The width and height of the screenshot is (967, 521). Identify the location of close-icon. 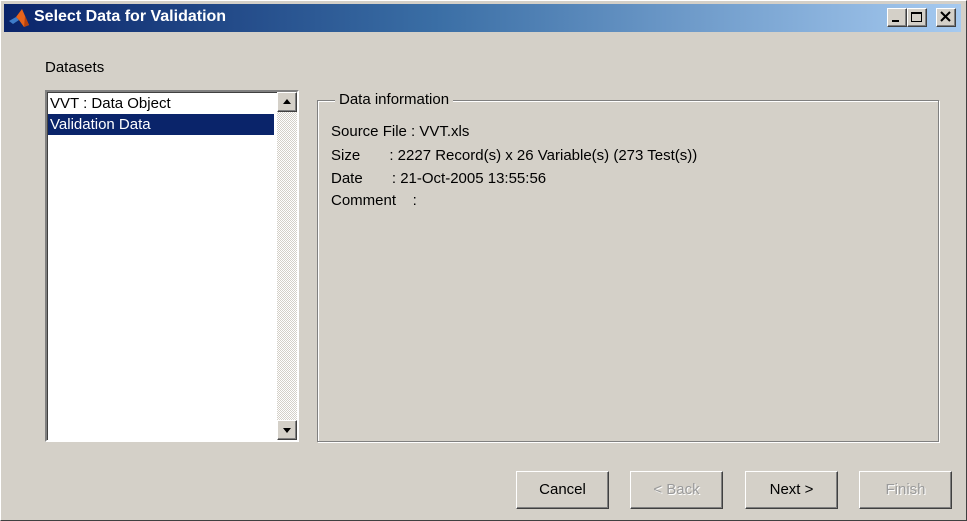
(945, 16).